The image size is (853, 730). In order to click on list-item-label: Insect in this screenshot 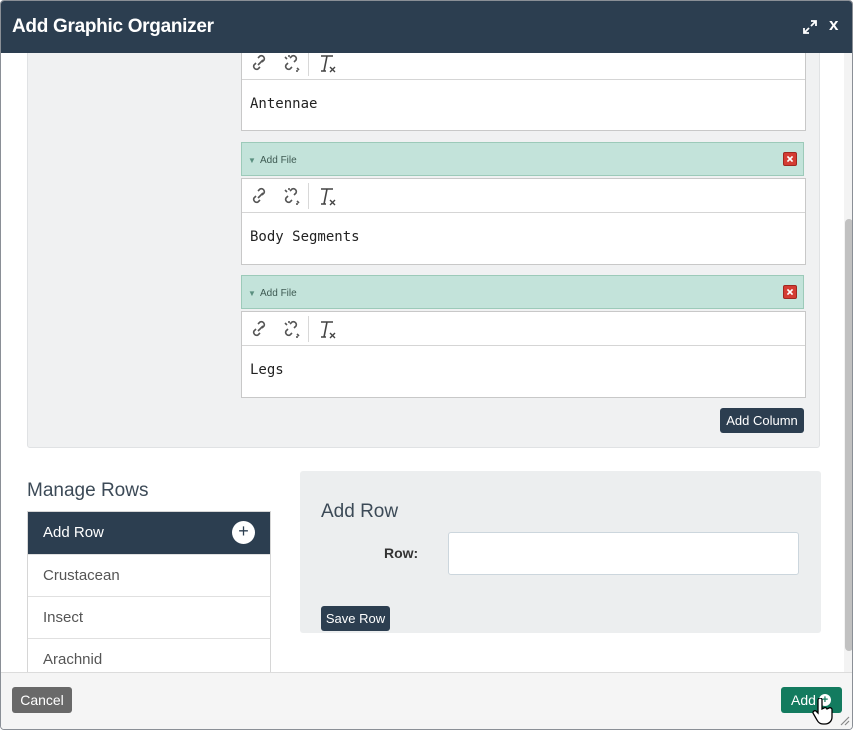, I will do `click(63, 617)`.